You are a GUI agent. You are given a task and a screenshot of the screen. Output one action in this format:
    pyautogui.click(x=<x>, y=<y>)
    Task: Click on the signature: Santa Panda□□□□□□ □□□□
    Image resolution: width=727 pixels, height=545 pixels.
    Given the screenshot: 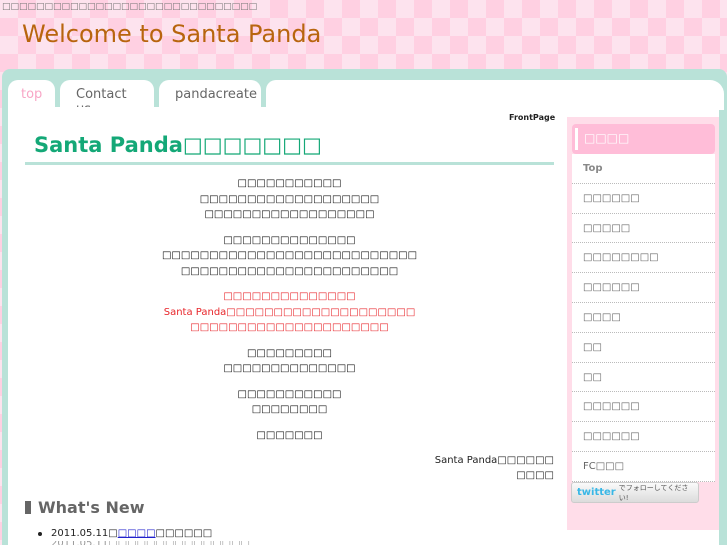 What is the action you would take?
    pyautogui.click(x=289, y=468)
    